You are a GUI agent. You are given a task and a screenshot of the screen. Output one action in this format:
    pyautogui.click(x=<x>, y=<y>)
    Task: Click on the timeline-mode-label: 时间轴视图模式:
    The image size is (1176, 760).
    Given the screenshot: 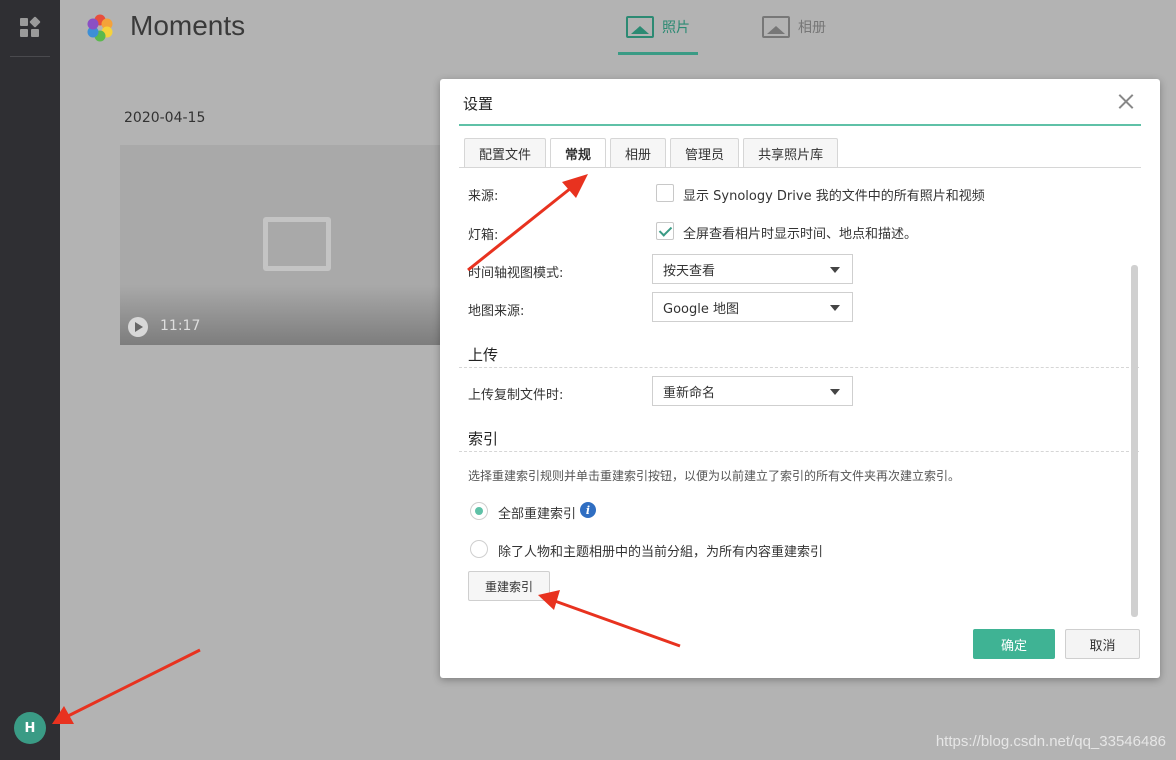 What is the action you would take?
    pyautogui.click(x=516, y=273)
    